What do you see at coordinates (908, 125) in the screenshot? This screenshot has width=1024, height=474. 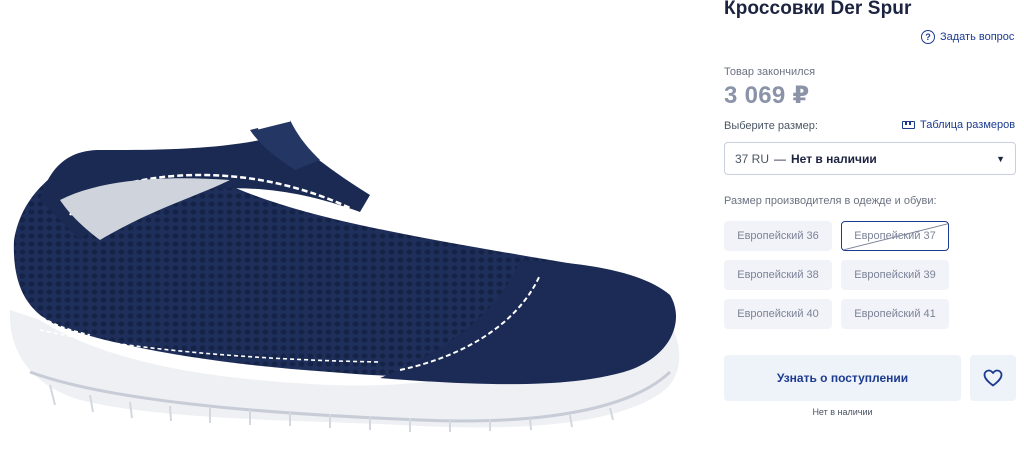 I see `ruler-icon` at bounding box center [908, 125].